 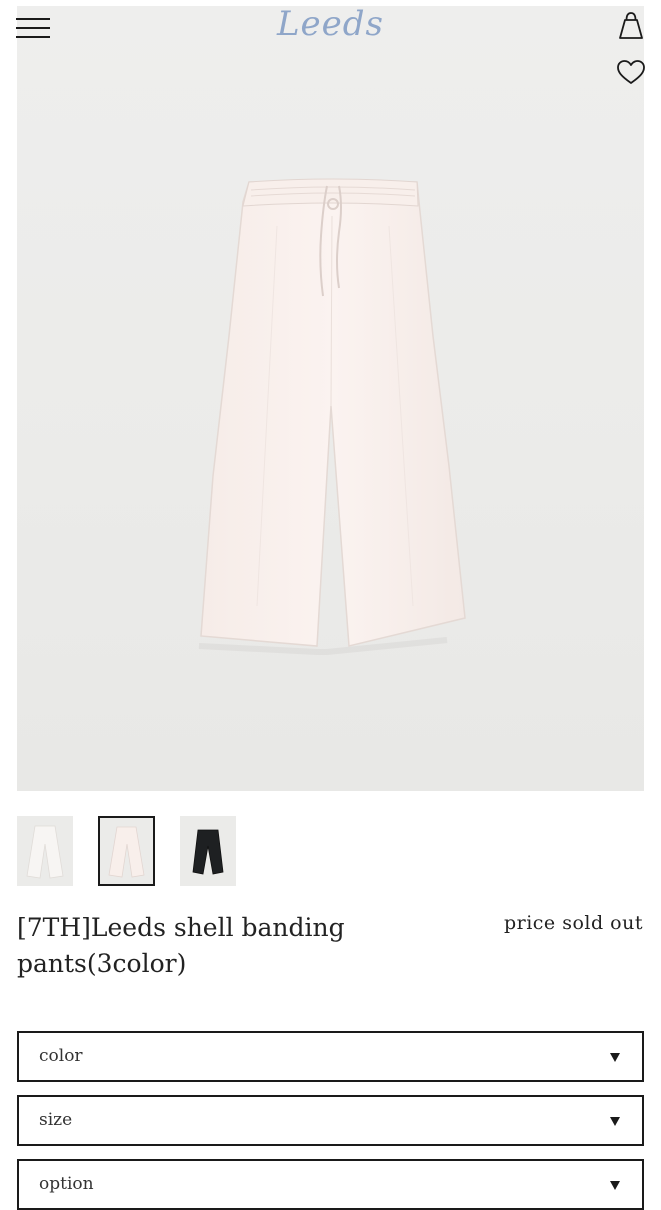 I want to click on option-select-label: option, so click(x=66, y=1184).